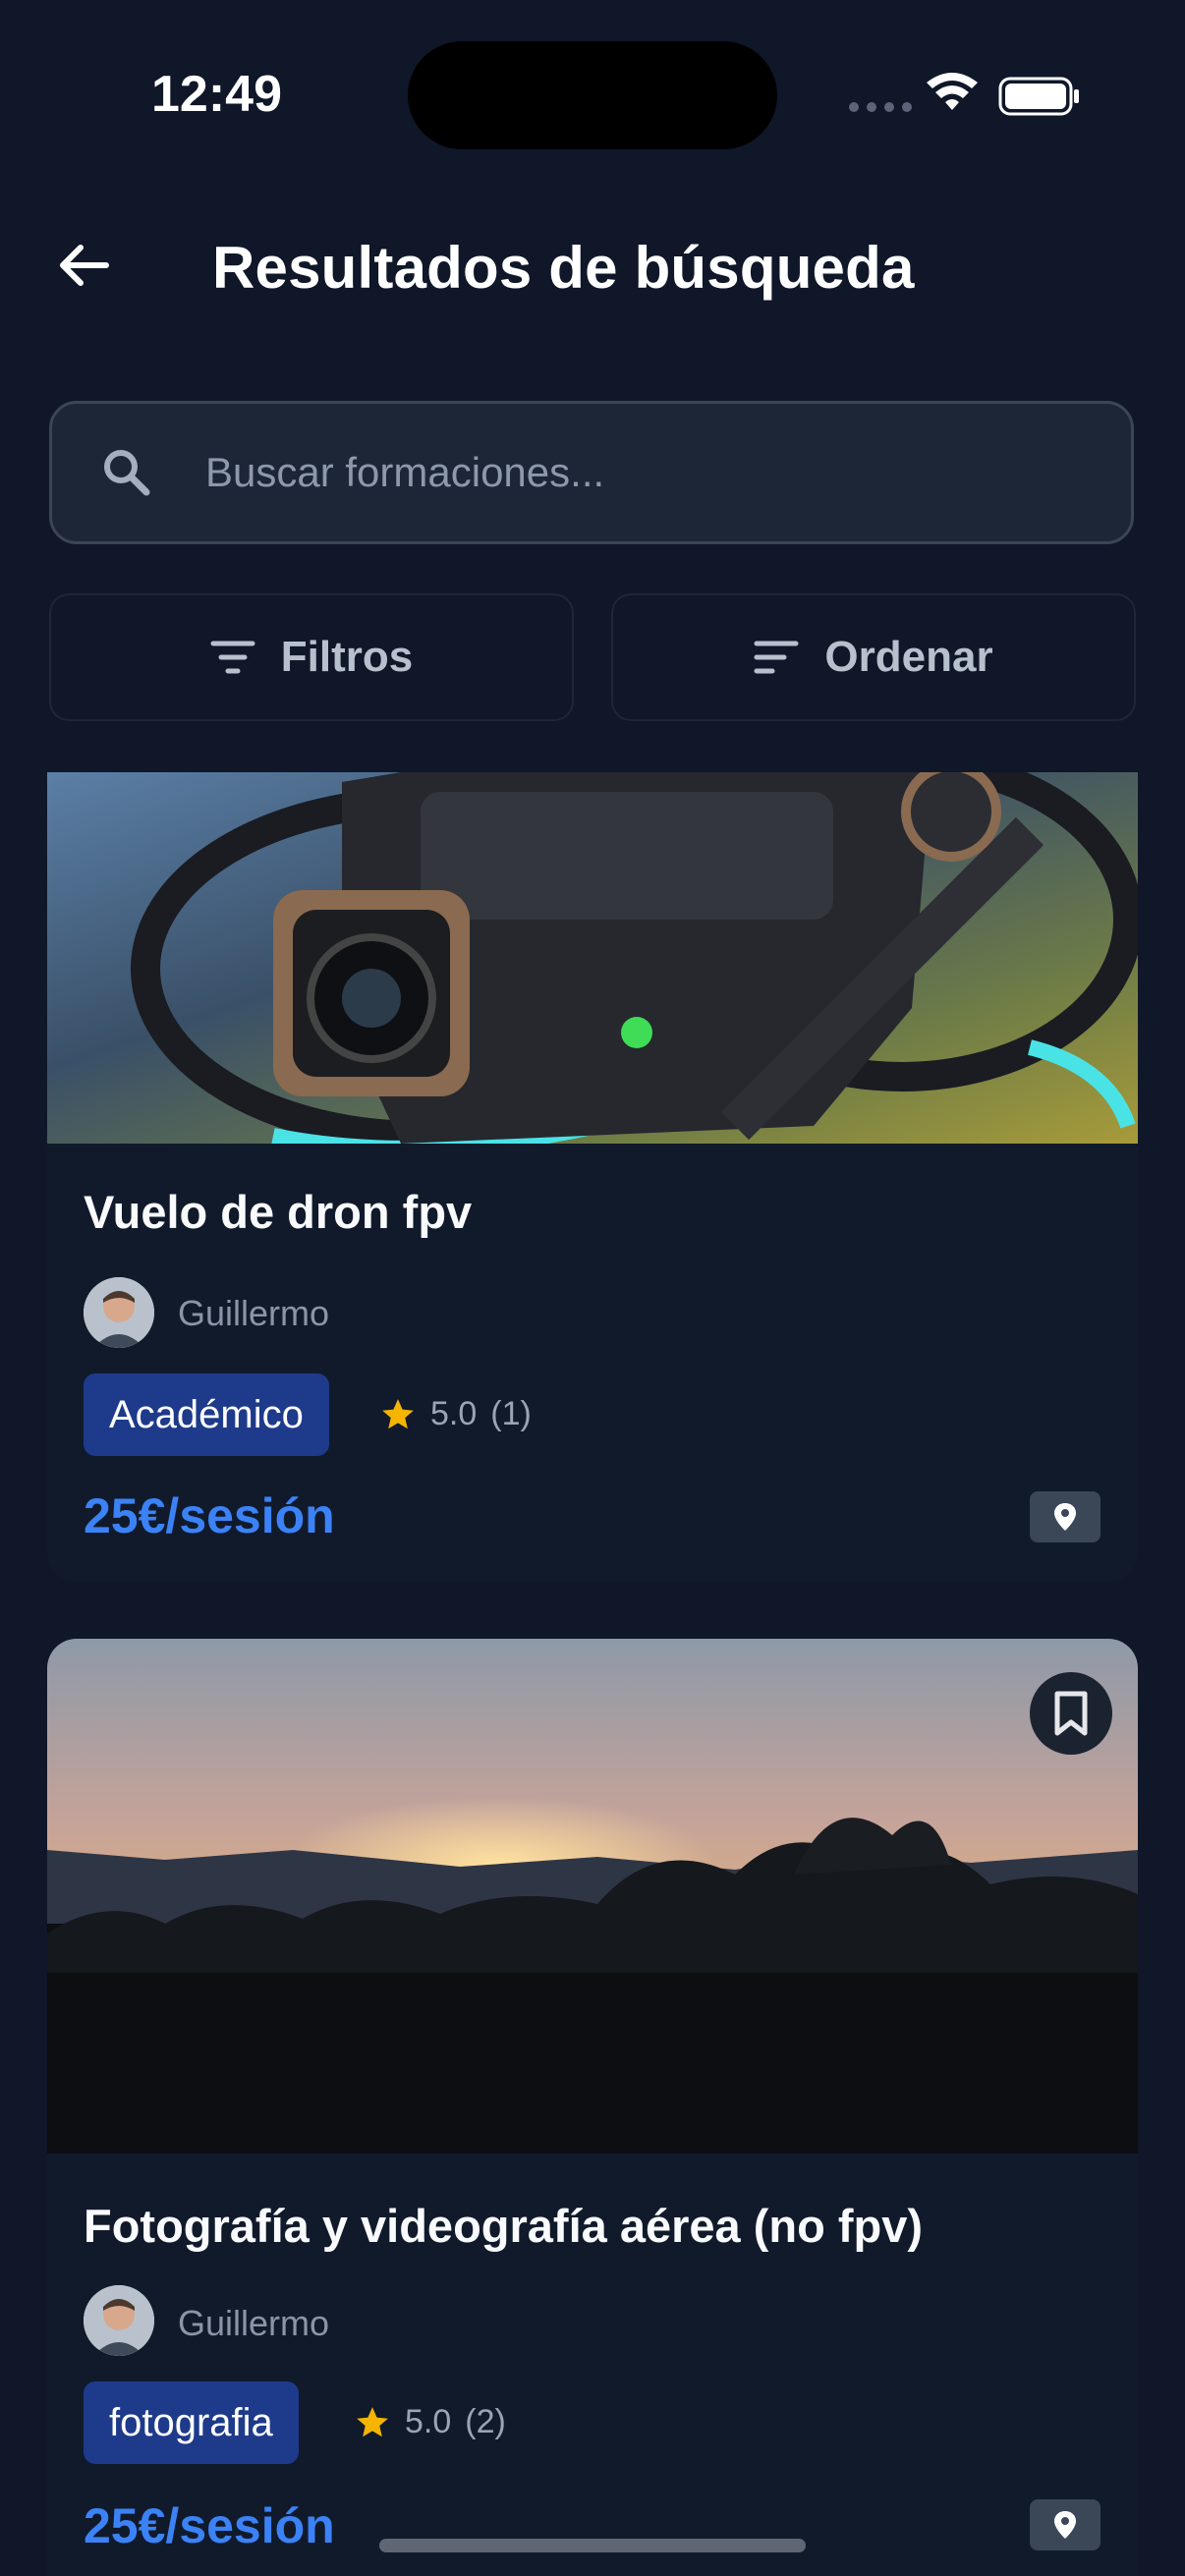 Image resolution: width=1185 pixels, height=2576 pixels. What do you see at coordinates (1038, 96) in the screenshot?
I see `battery-icon` at bounding box center [1038, 96].